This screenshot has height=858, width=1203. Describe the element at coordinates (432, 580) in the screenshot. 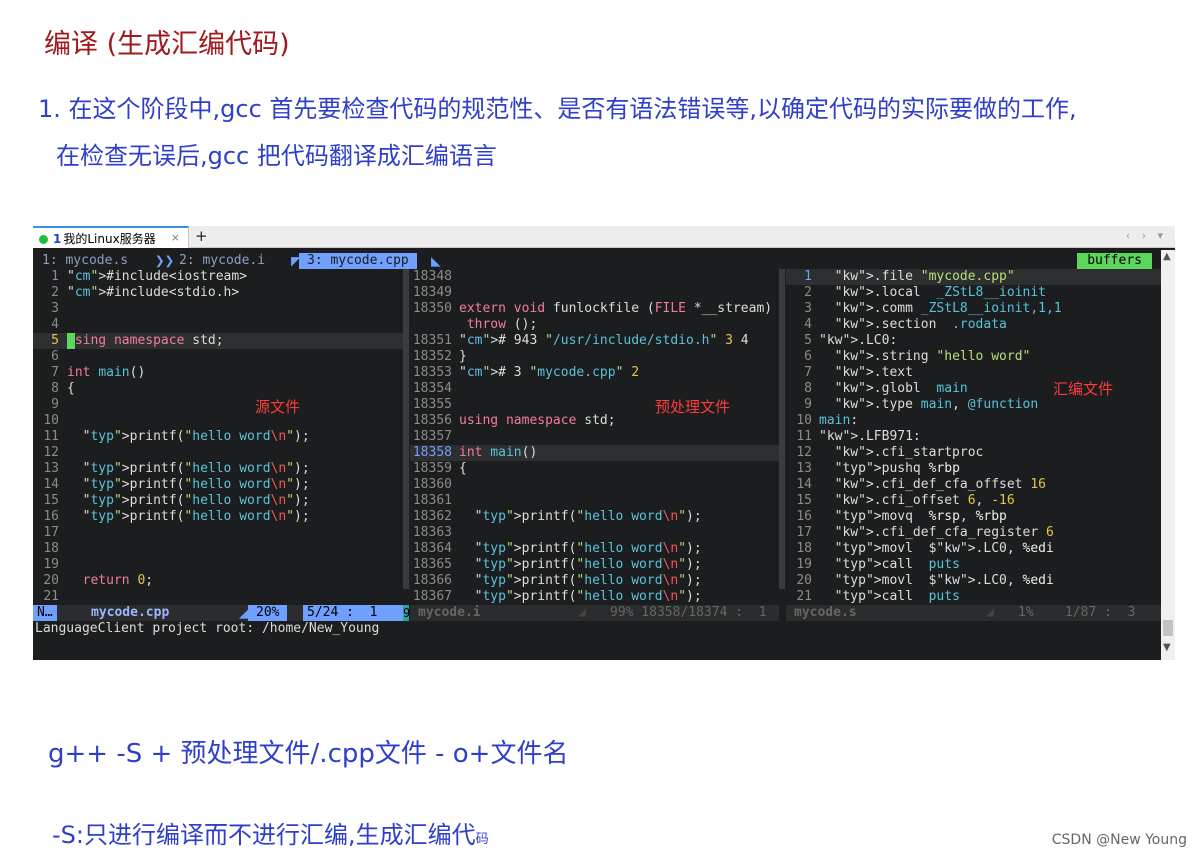

I see `line-number: 18366` at that location.